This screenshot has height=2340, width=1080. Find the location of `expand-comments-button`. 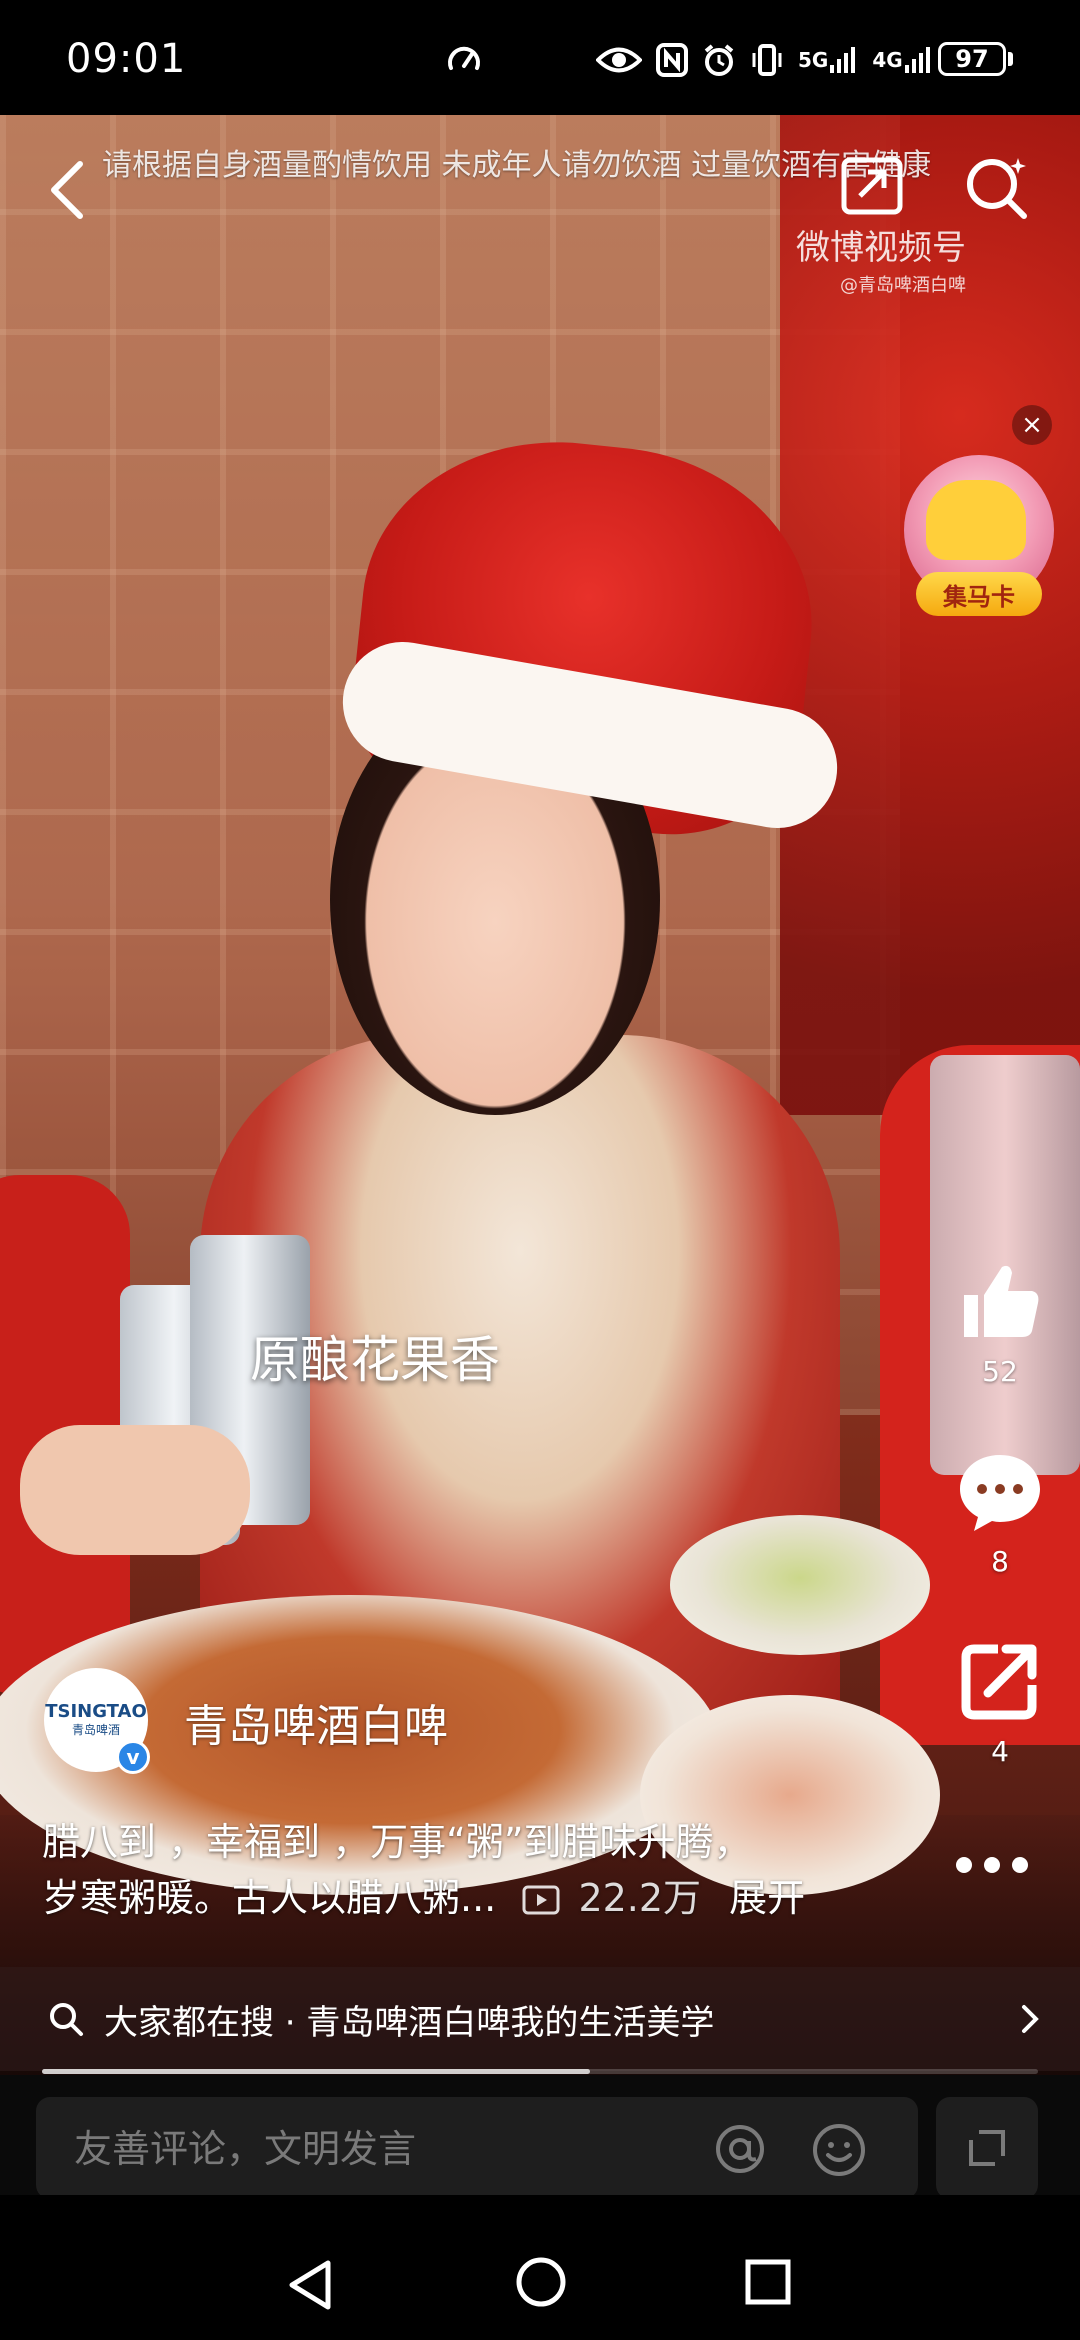

expand-comments-button is located at coordinates (987, 2148).